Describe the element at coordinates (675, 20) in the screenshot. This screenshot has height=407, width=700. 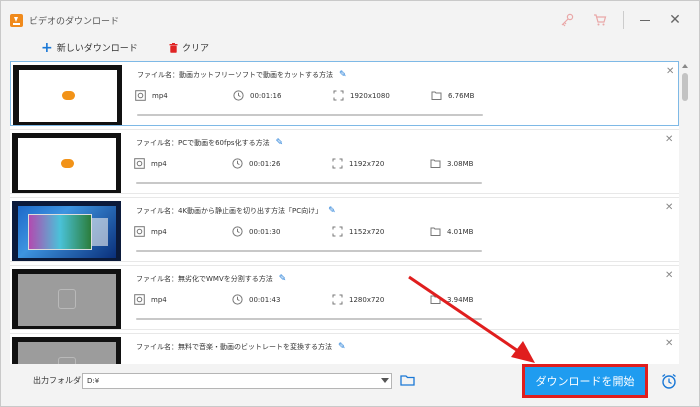
I see `close-window-button: ✕` at that location.